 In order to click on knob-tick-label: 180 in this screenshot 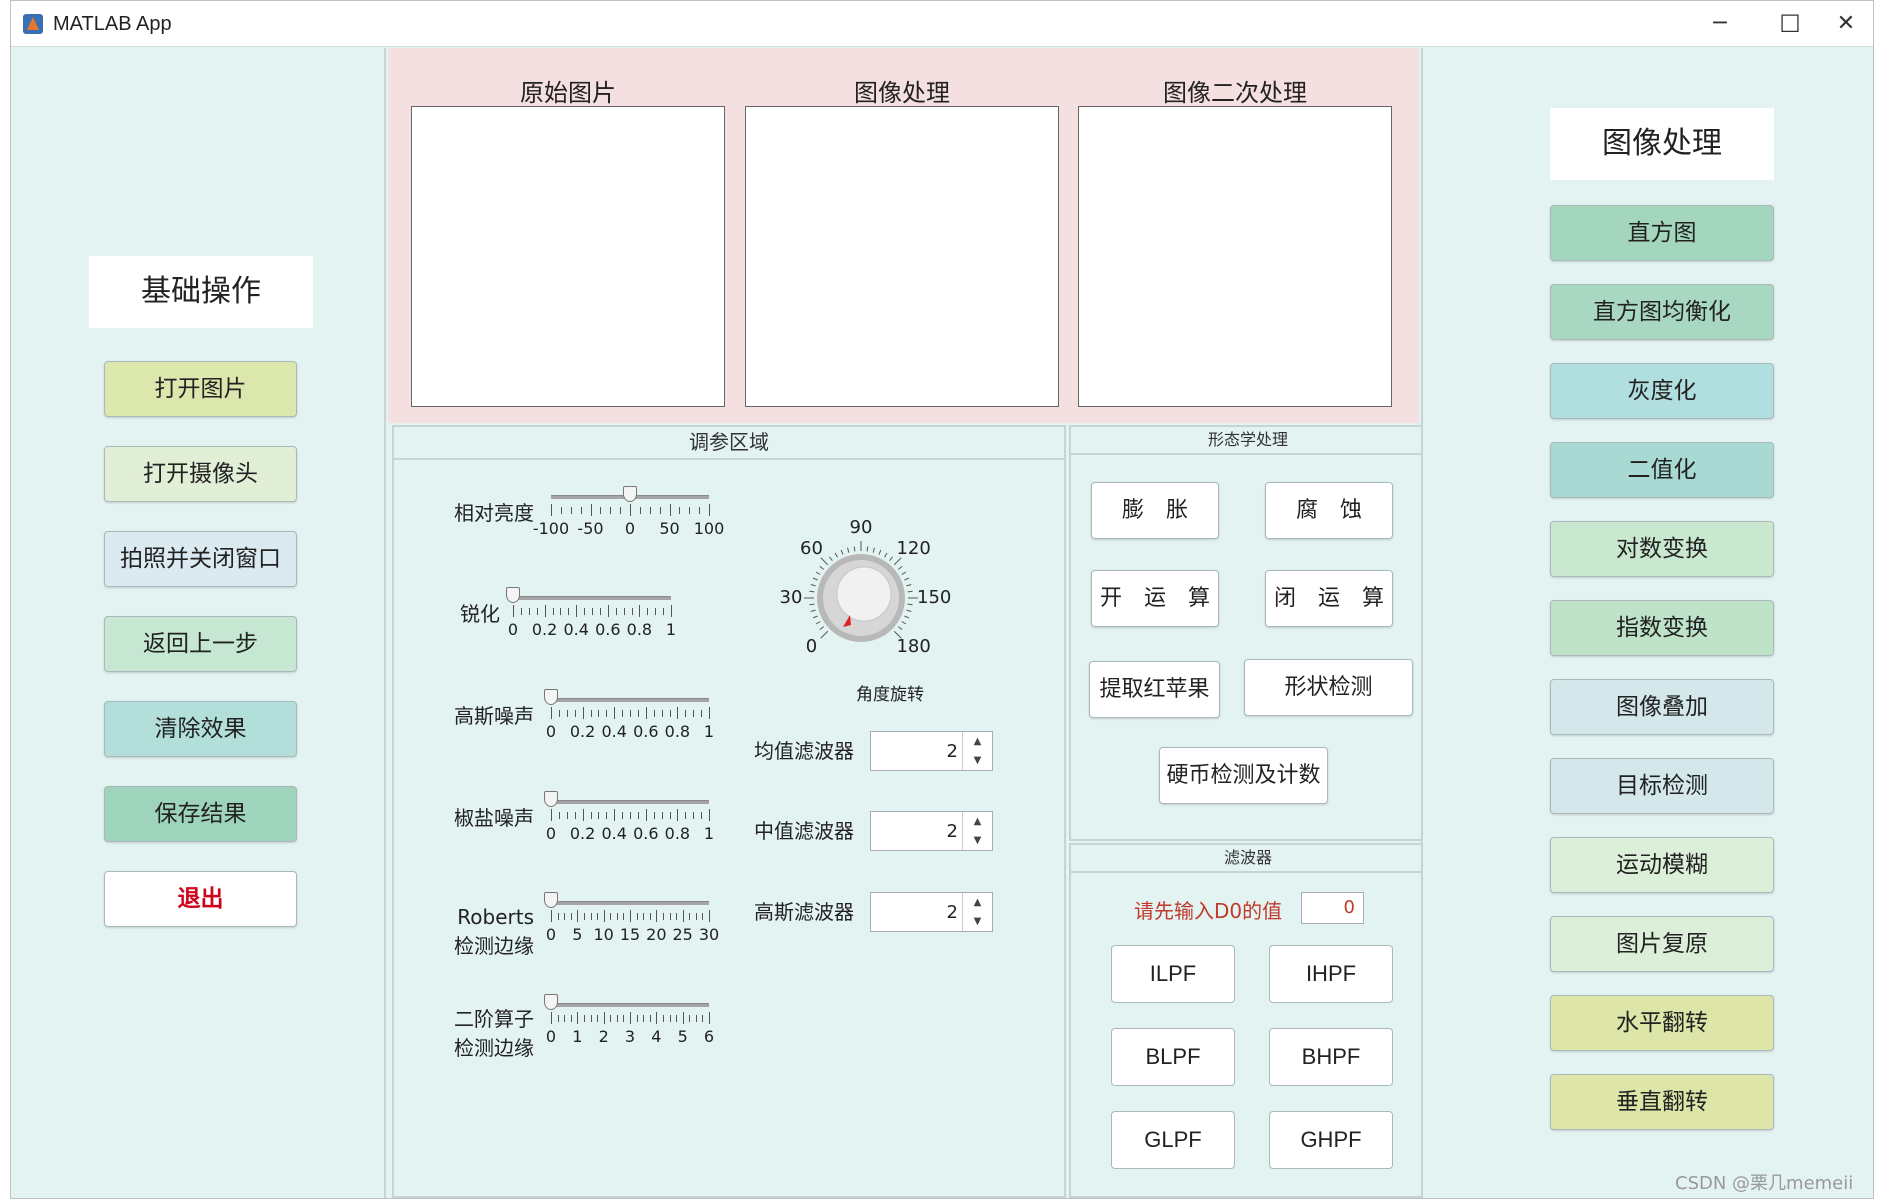, I will do `click(913, 647)`.